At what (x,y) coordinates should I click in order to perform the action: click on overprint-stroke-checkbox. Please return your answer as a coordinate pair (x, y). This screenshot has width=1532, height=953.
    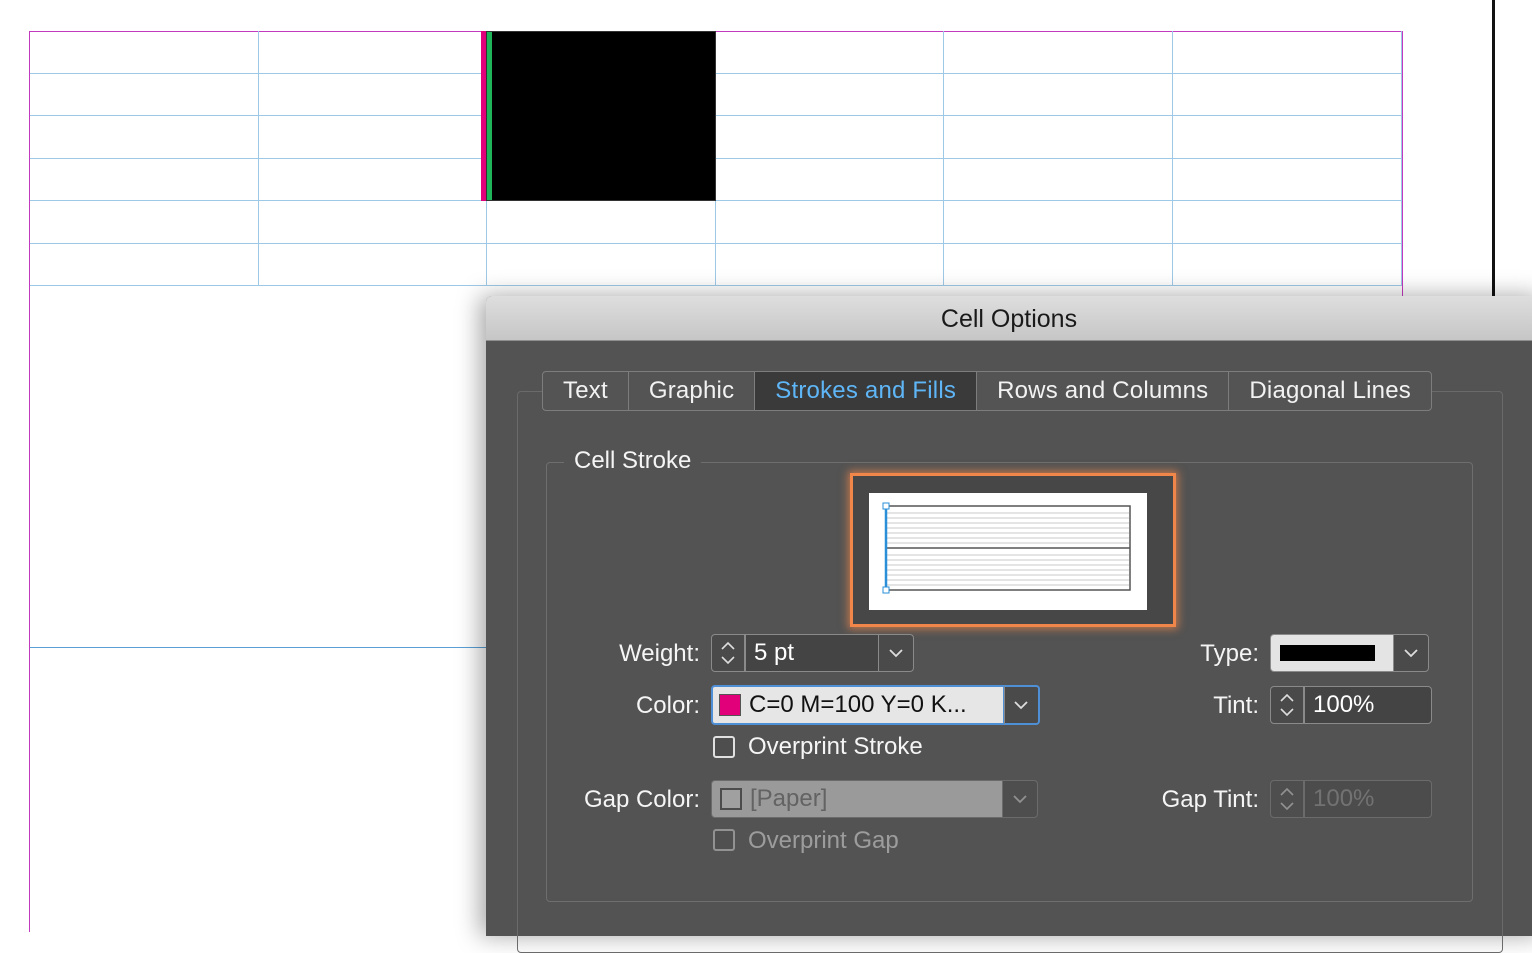
    Looking at the image, I should click on (724, 747).